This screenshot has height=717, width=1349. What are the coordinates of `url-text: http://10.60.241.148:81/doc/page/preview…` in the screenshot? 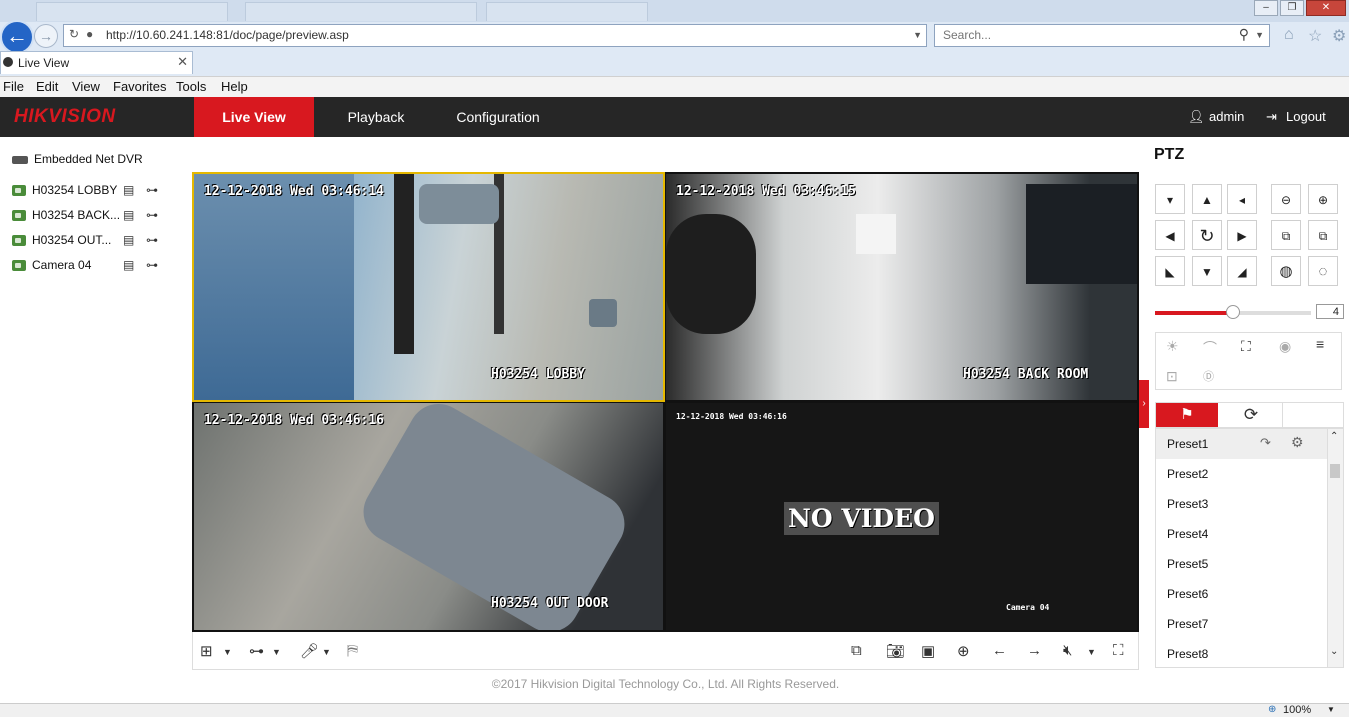 It's located at (227, 35).